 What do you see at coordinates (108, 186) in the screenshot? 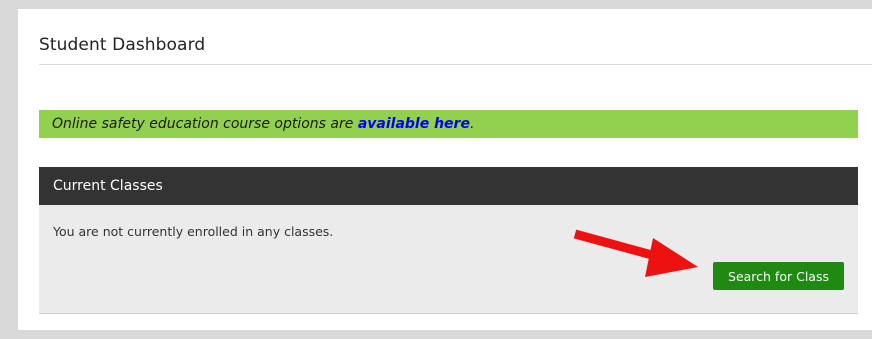
I see `current-classes-title: Current Classes` at bounding box center [108, 186].